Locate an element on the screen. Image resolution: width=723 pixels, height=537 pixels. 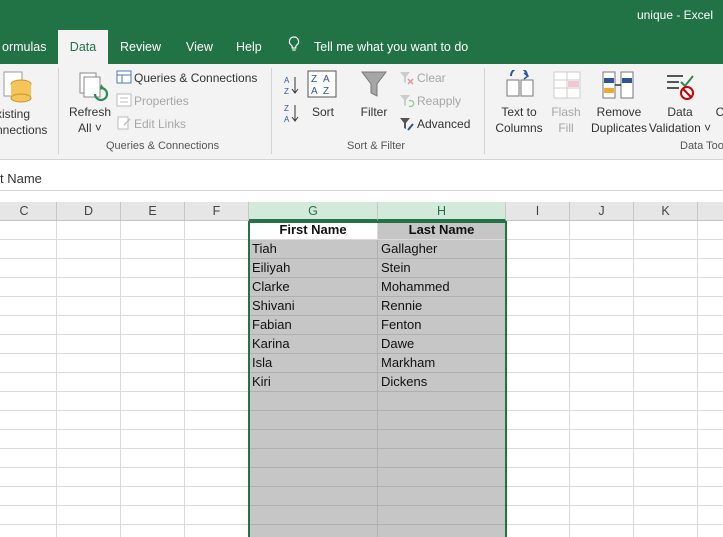
table-cell: Dickens is located at coordinates (442, 382).